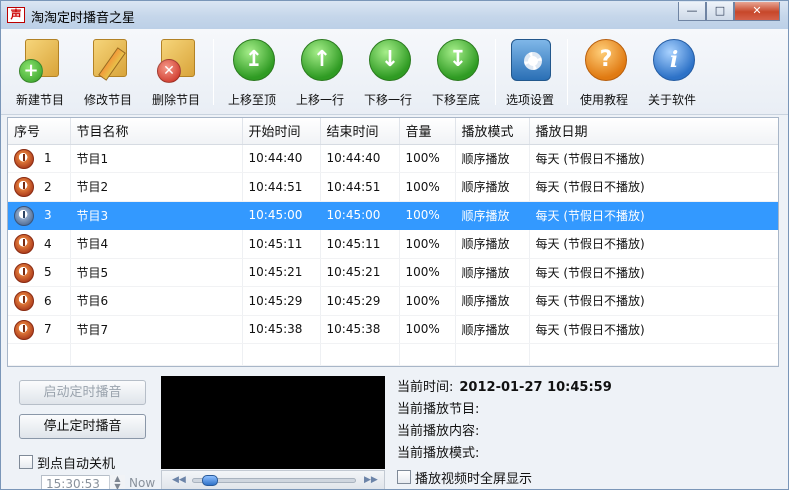  Describe the element at coordinates (281, 131) in the screenshot. I see `column-header-start: 开始时间` at that location.